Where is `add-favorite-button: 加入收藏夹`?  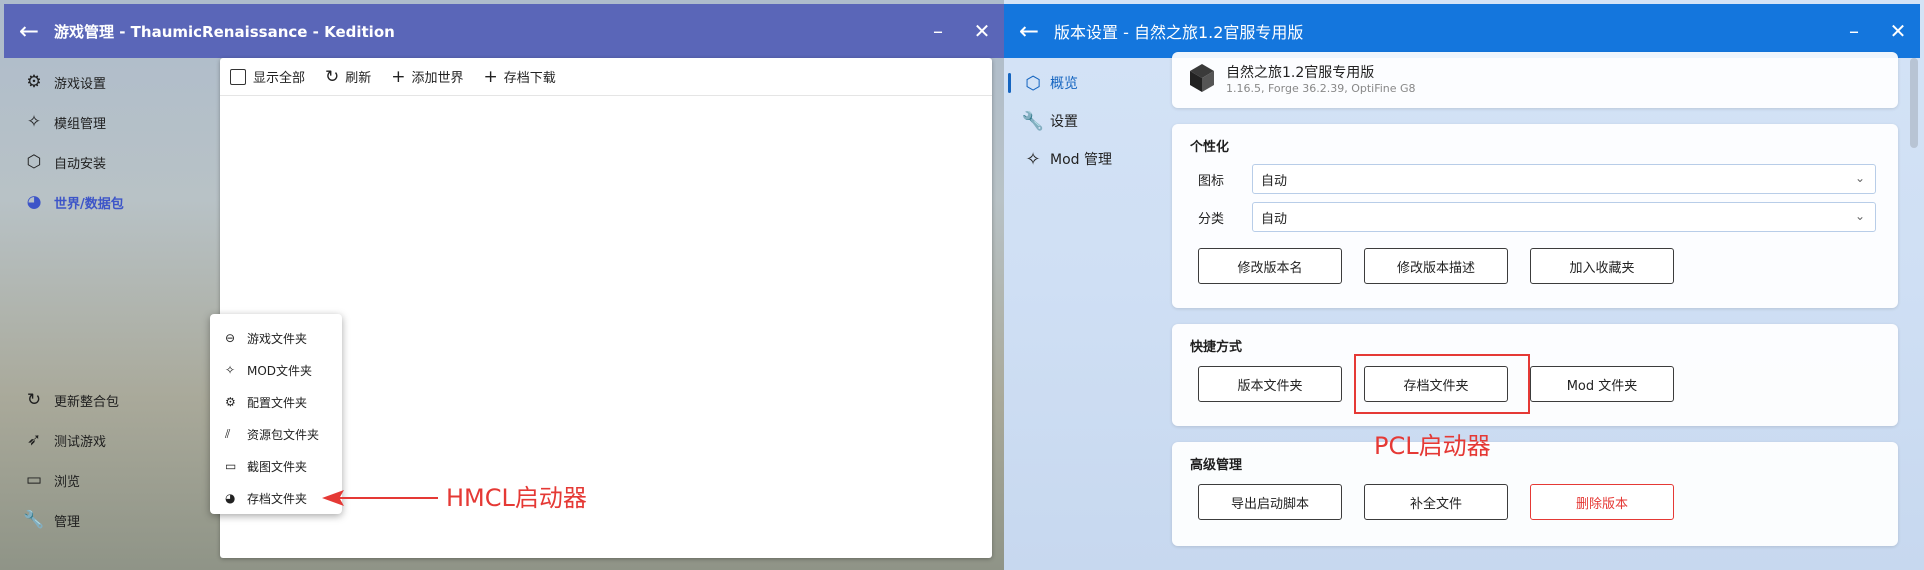 add-favorite-button: 加入收藏夹 is located at coordinates (1602, 266).